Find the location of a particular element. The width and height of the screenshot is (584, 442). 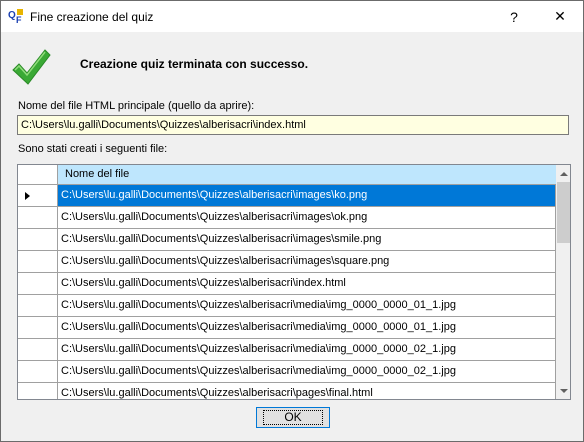

grid-corner-cell is located at coordinates (38, 175).